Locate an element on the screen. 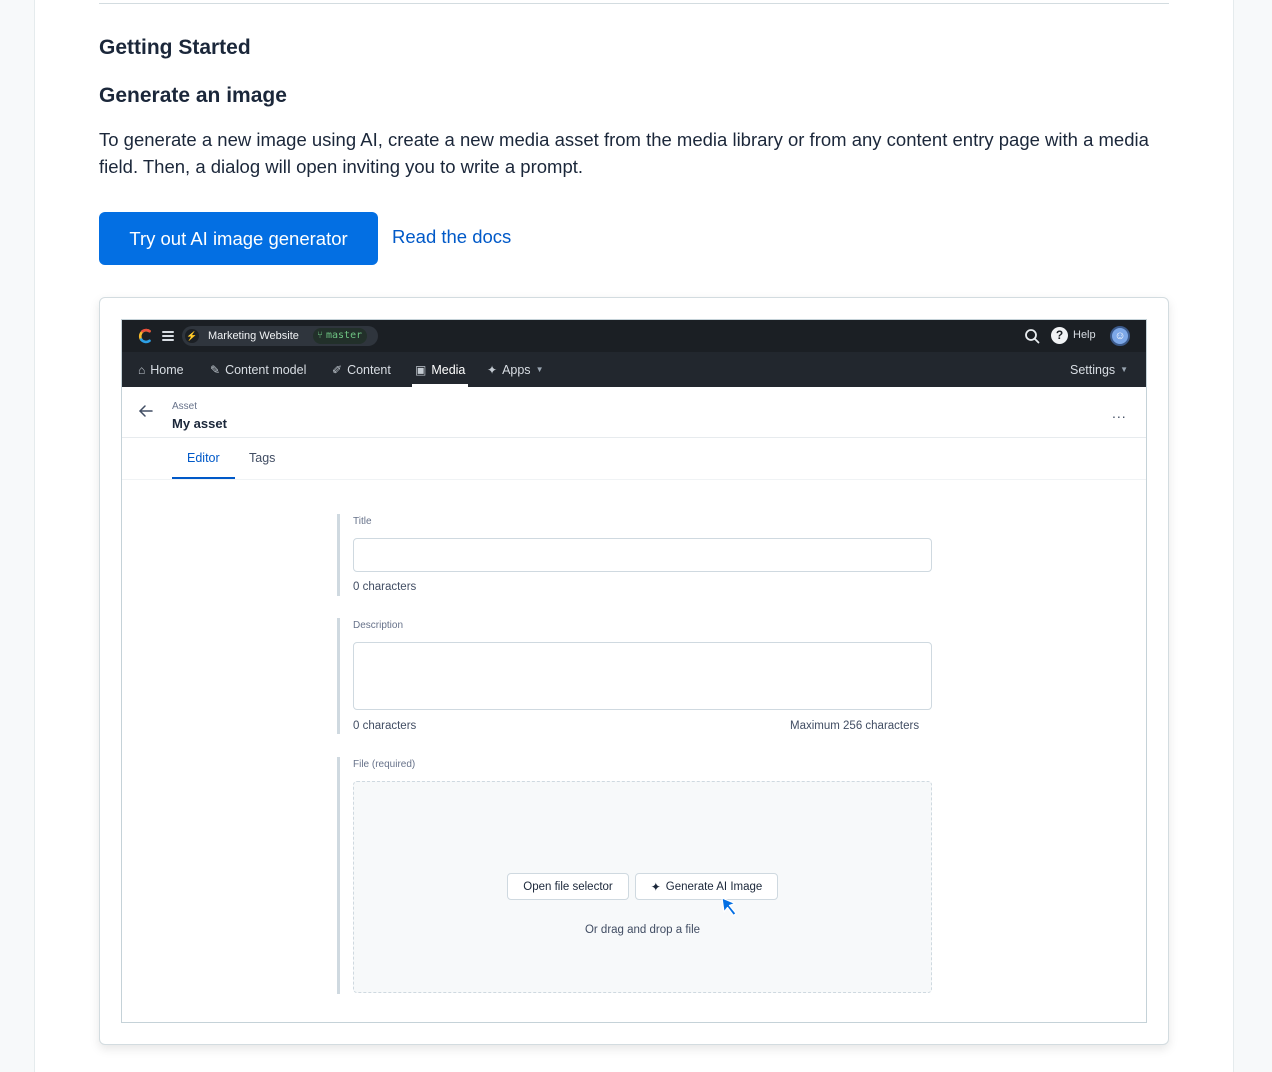 The image size is (1272, 1072). asset-kicker: Asset is located at coordinates (185, 406).